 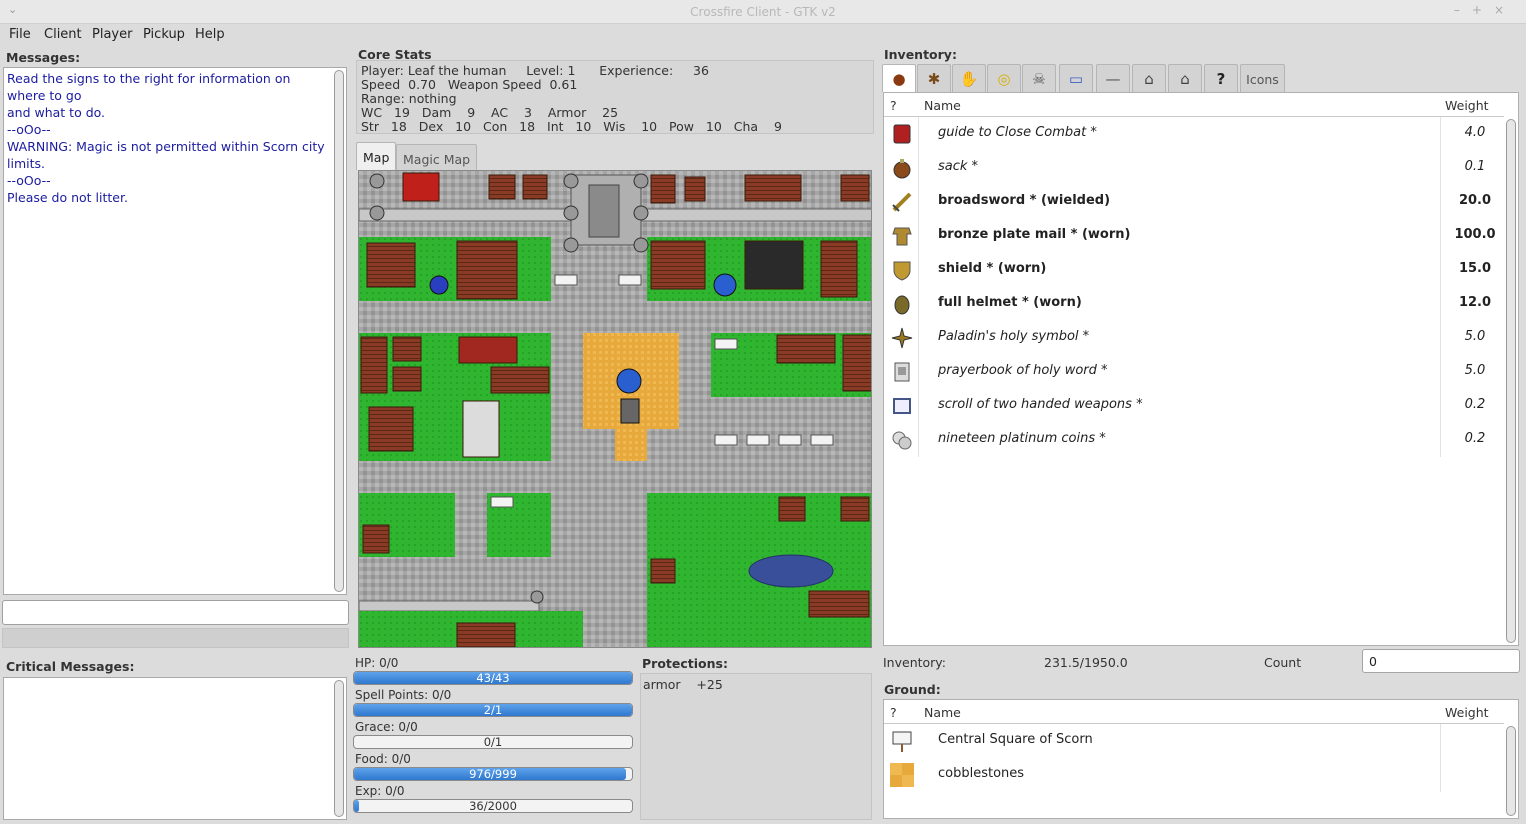 What do you see at coordinates (992, 268) in the screenshot?
I see `item-name: shield * (worn)` at bounding box center [992, 268].